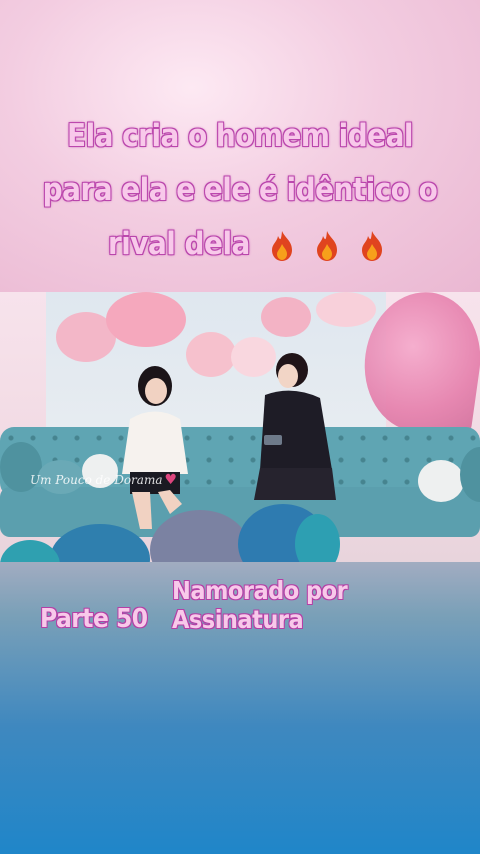 The image size is (480, 854). What do you see at coordinates (441, 481) in the screenshot?
I see `cushion` at bounding box center [441, 481].